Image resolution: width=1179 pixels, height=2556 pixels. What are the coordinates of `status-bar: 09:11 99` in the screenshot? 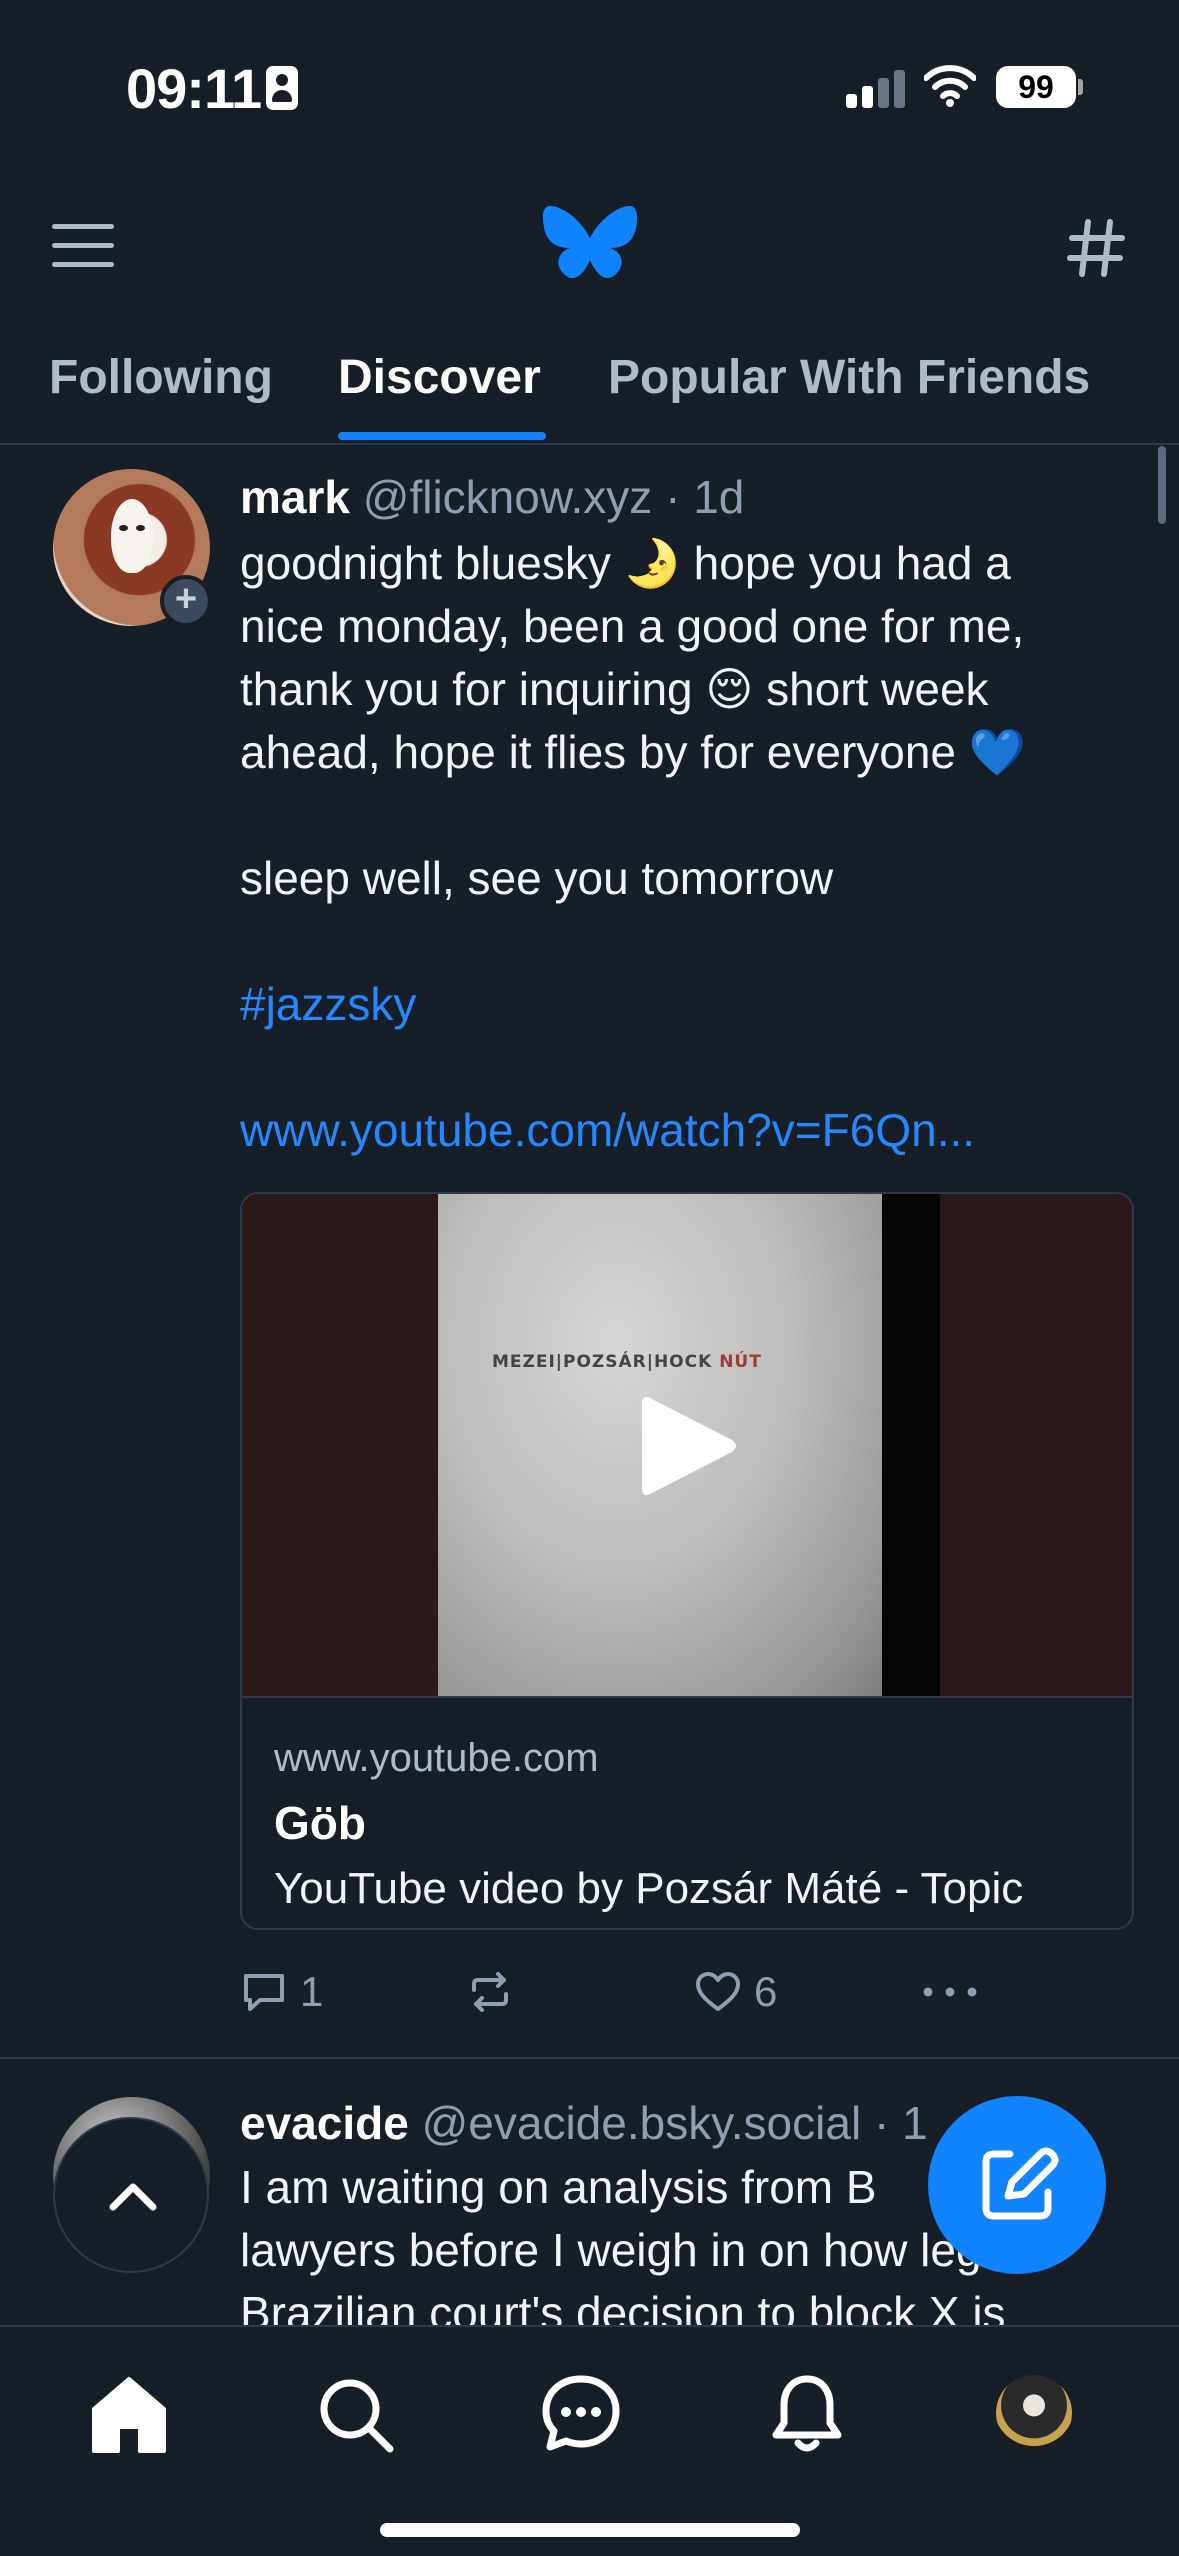 It's located at (589, 87).